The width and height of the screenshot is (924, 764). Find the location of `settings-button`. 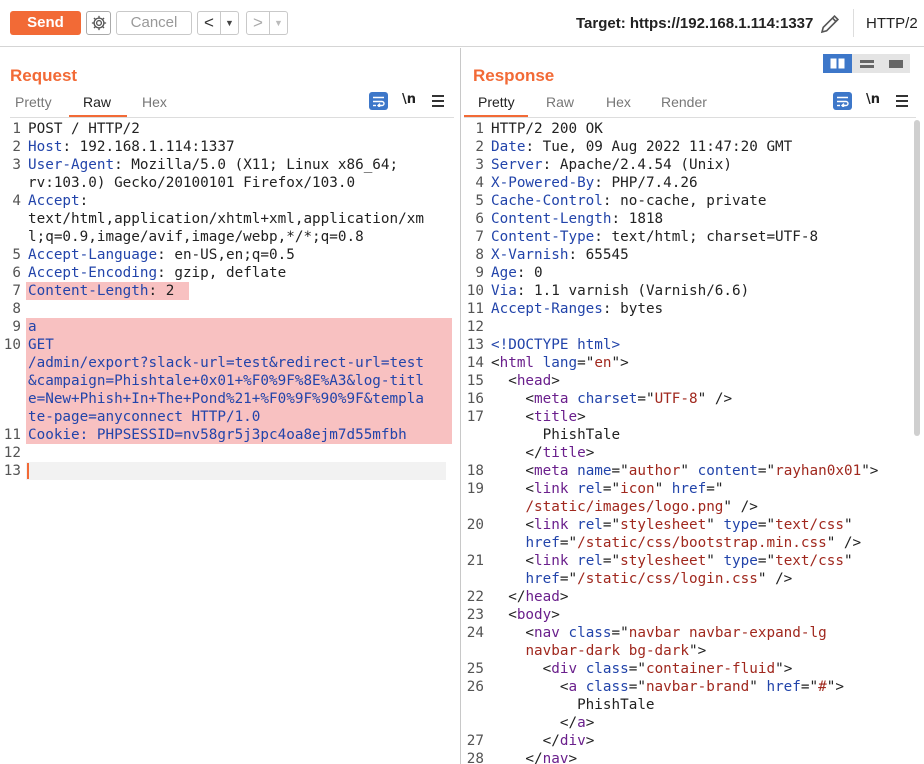

settings-button is located at coordinates (98, 23).